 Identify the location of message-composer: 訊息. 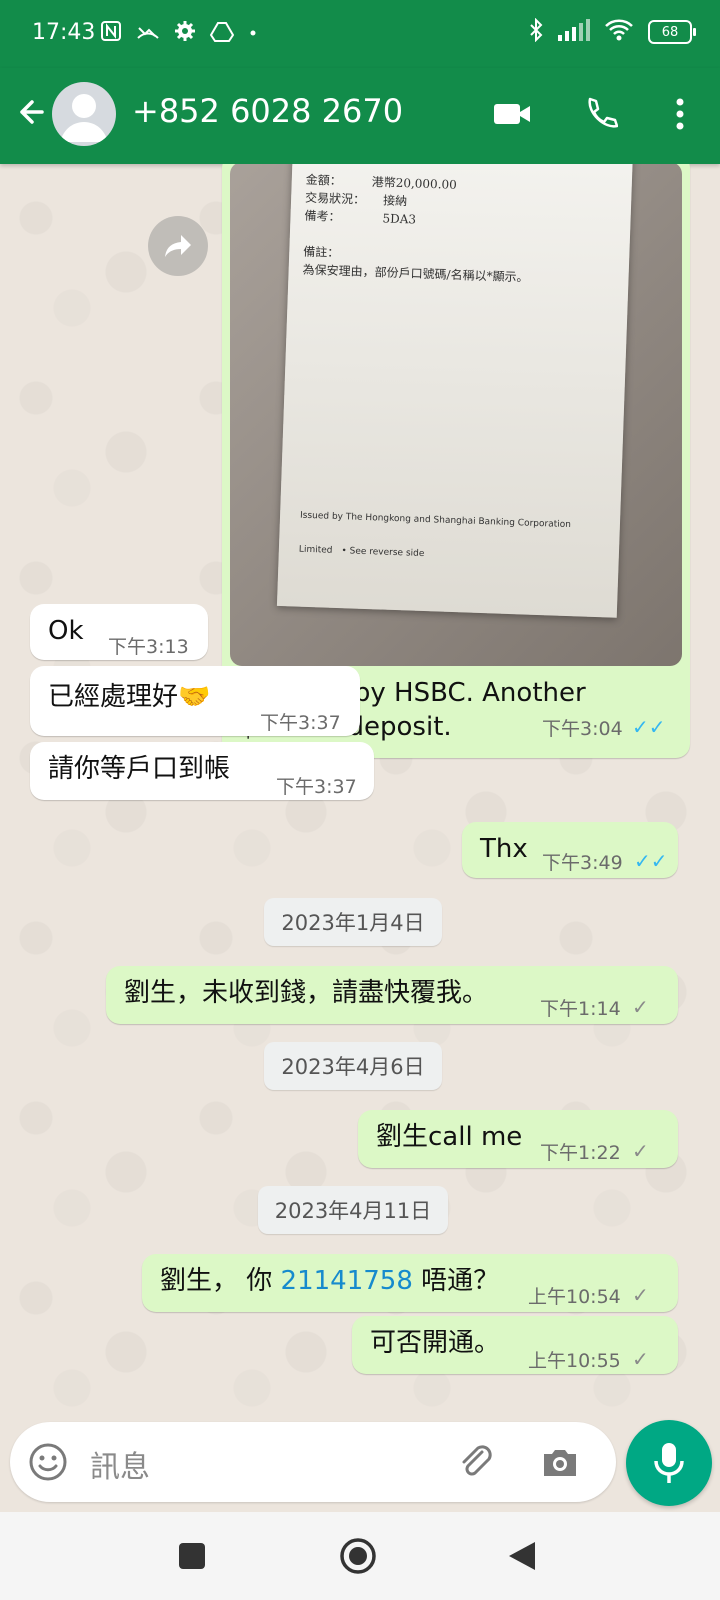
(360, 1466).